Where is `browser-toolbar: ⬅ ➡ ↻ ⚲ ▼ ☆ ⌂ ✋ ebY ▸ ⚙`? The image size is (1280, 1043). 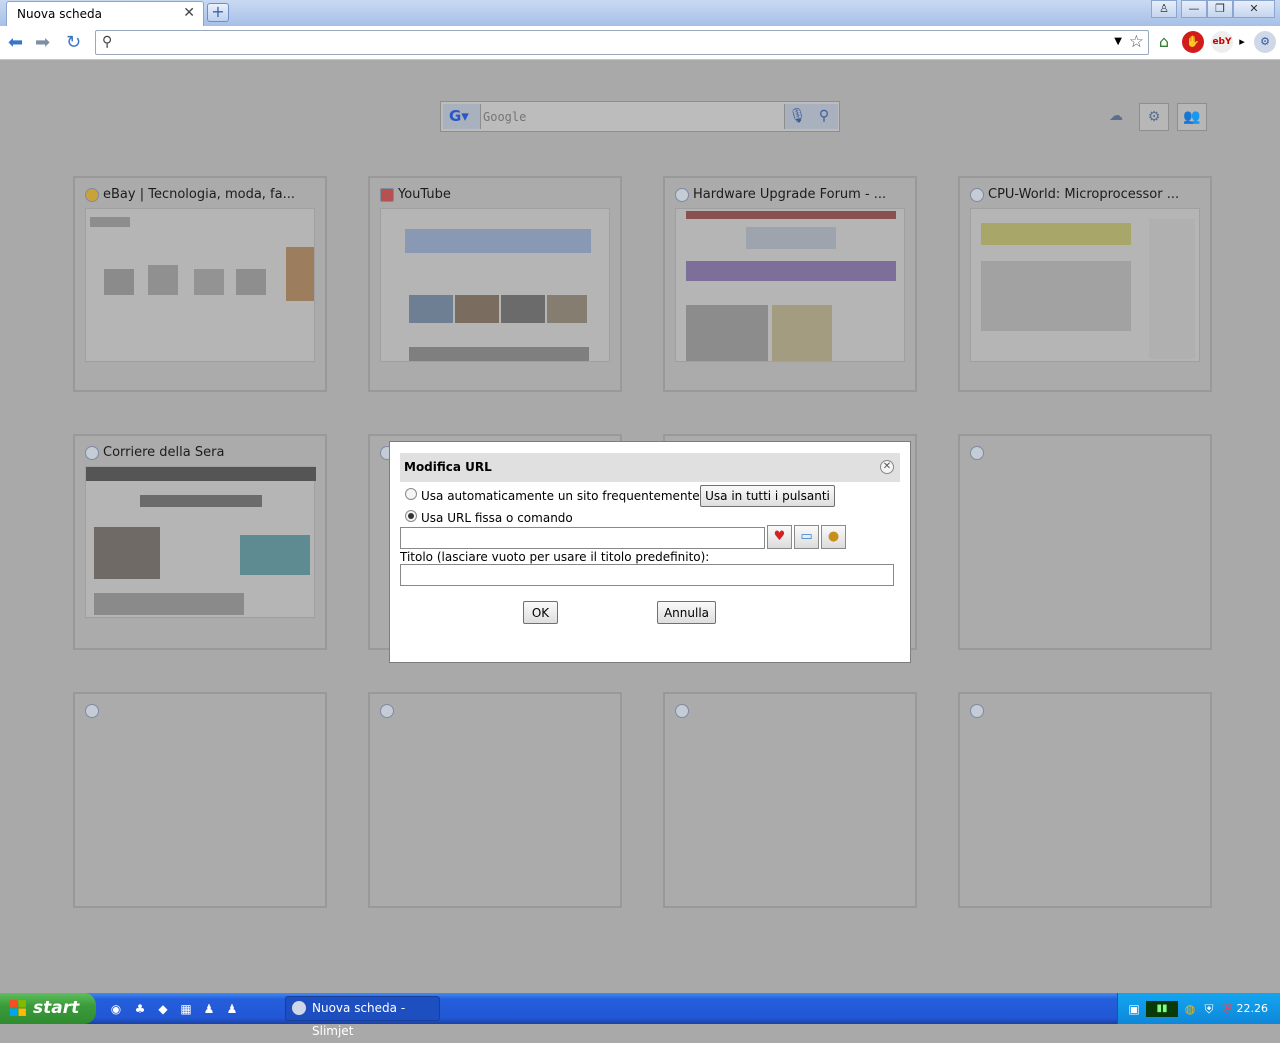
browser-toolbar: ⬅ ➡ ↻ ⚲ ▼ ☆ ⌂ ✋ ebY ▸ ⚙ is located at coordinates (640, 43).